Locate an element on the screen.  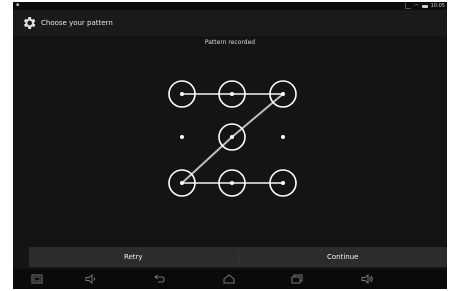
home-icon is located at coordinates (229, 279).